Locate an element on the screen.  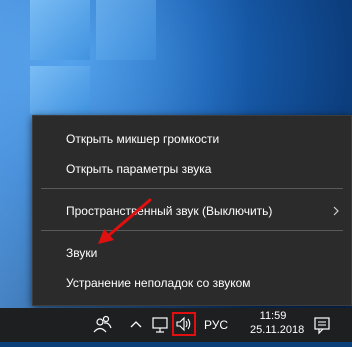
people-icon is located at coordinates (103, 325).